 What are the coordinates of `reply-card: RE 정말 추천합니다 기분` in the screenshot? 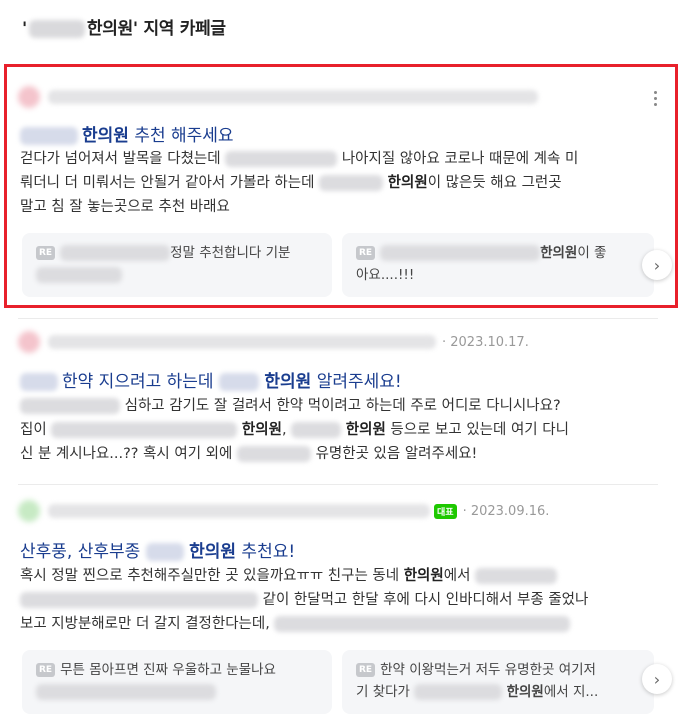 It's located at (177, 265).